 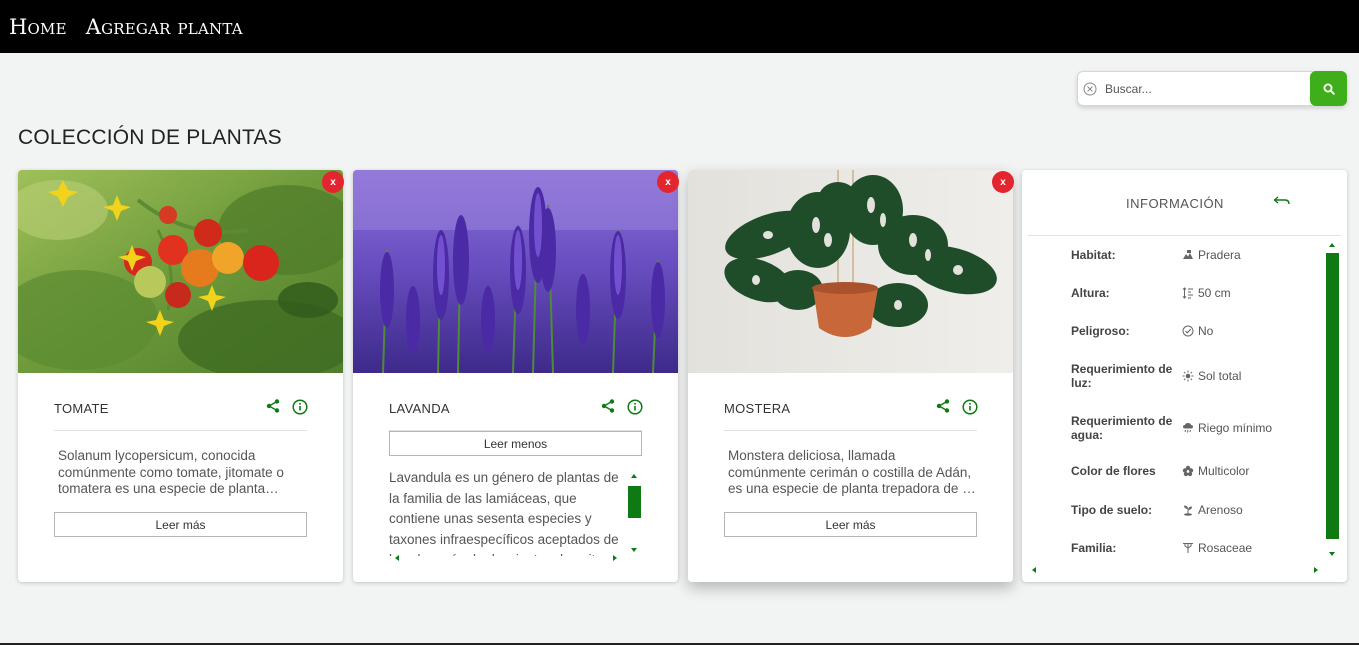 What do you see at coordinates (1090, 293) in the screenshot?
I see `info-label: Altura:` at bounding box center [1090, 293].